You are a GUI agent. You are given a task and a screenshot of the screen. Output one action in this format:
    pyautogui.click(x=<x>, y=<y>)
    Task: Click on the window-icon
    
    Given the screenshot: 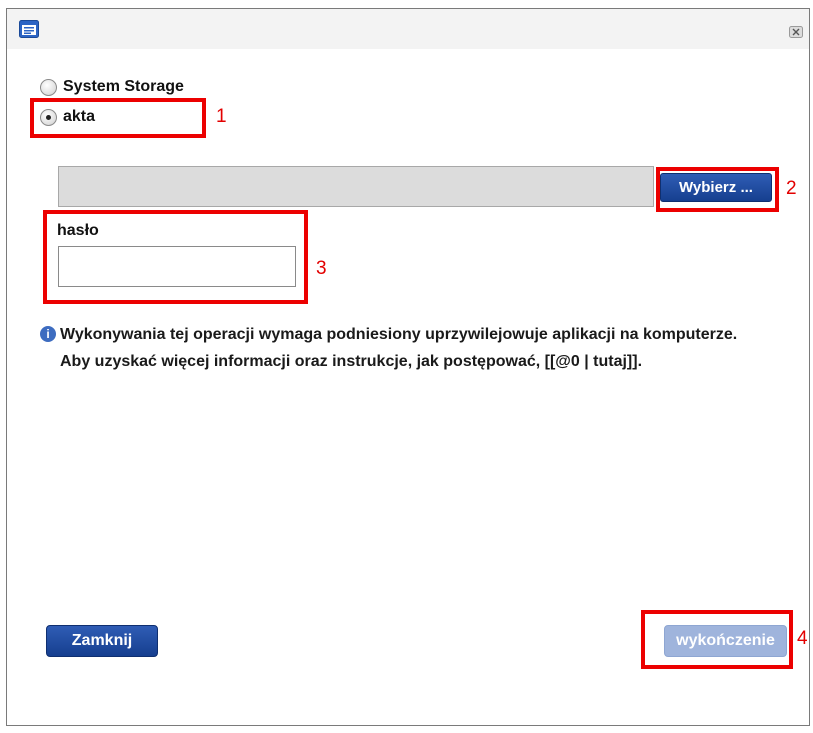 What is the action you would take?
    pyautogui.click(x=29, y=29)
    